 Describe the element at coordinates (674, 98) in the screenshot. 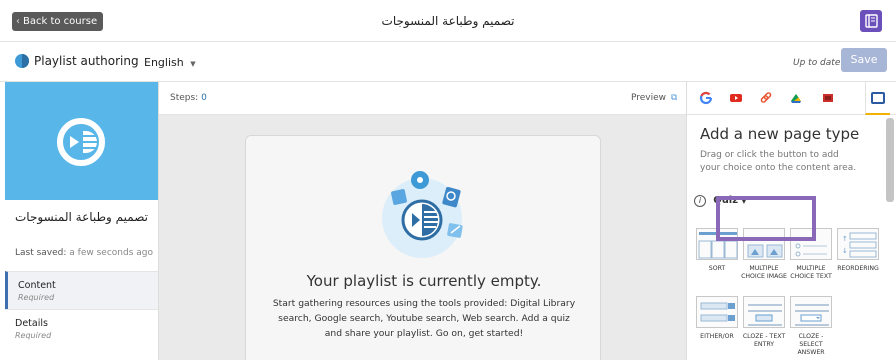

I see `external-link-icon: ⧉` at that location.